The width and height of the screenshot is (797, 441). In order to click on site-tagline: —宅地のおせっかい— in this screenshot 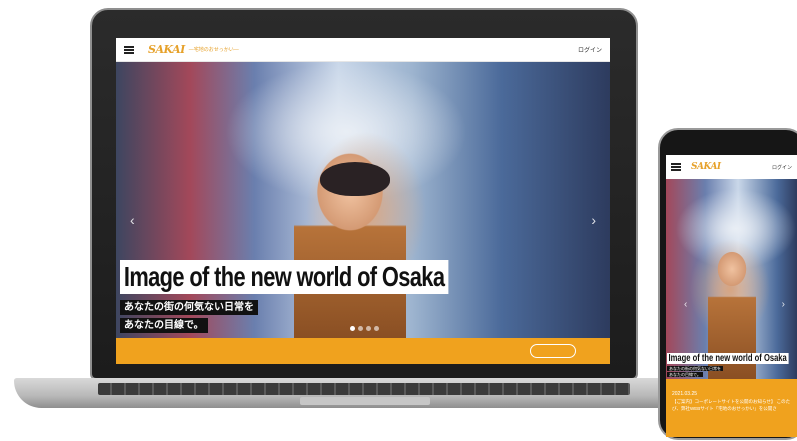, I will do `click(213, 50)`.